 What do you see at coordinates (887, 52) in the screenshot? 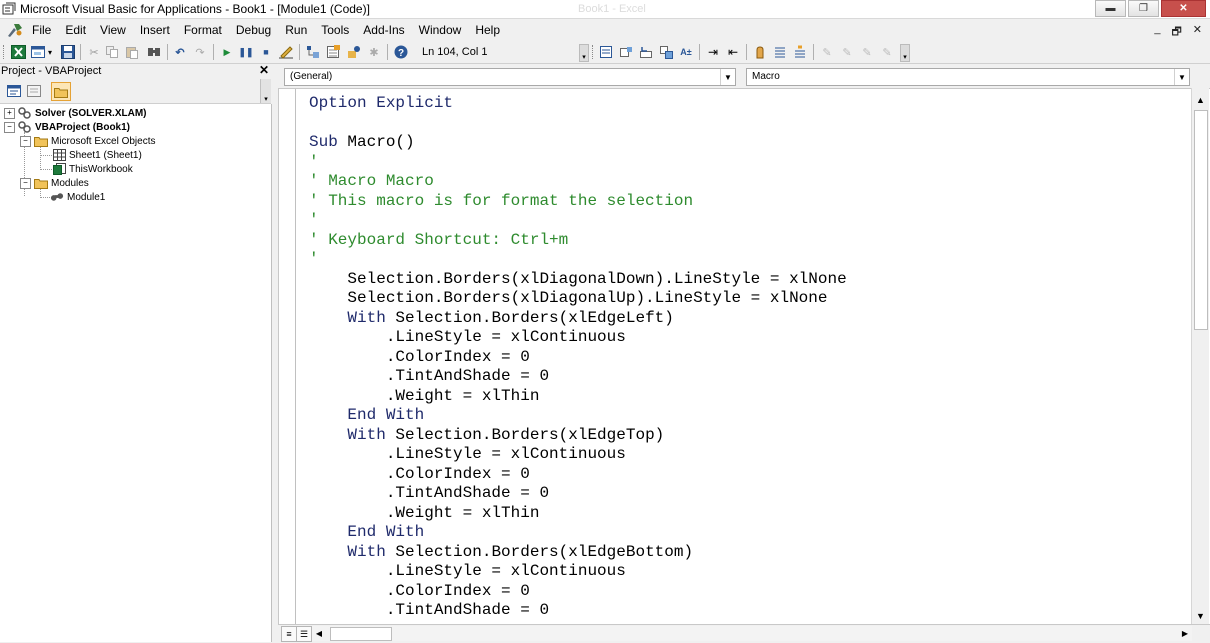
I see `clear-bookmarks-icon: ✎` at bounding box center [887, 52].